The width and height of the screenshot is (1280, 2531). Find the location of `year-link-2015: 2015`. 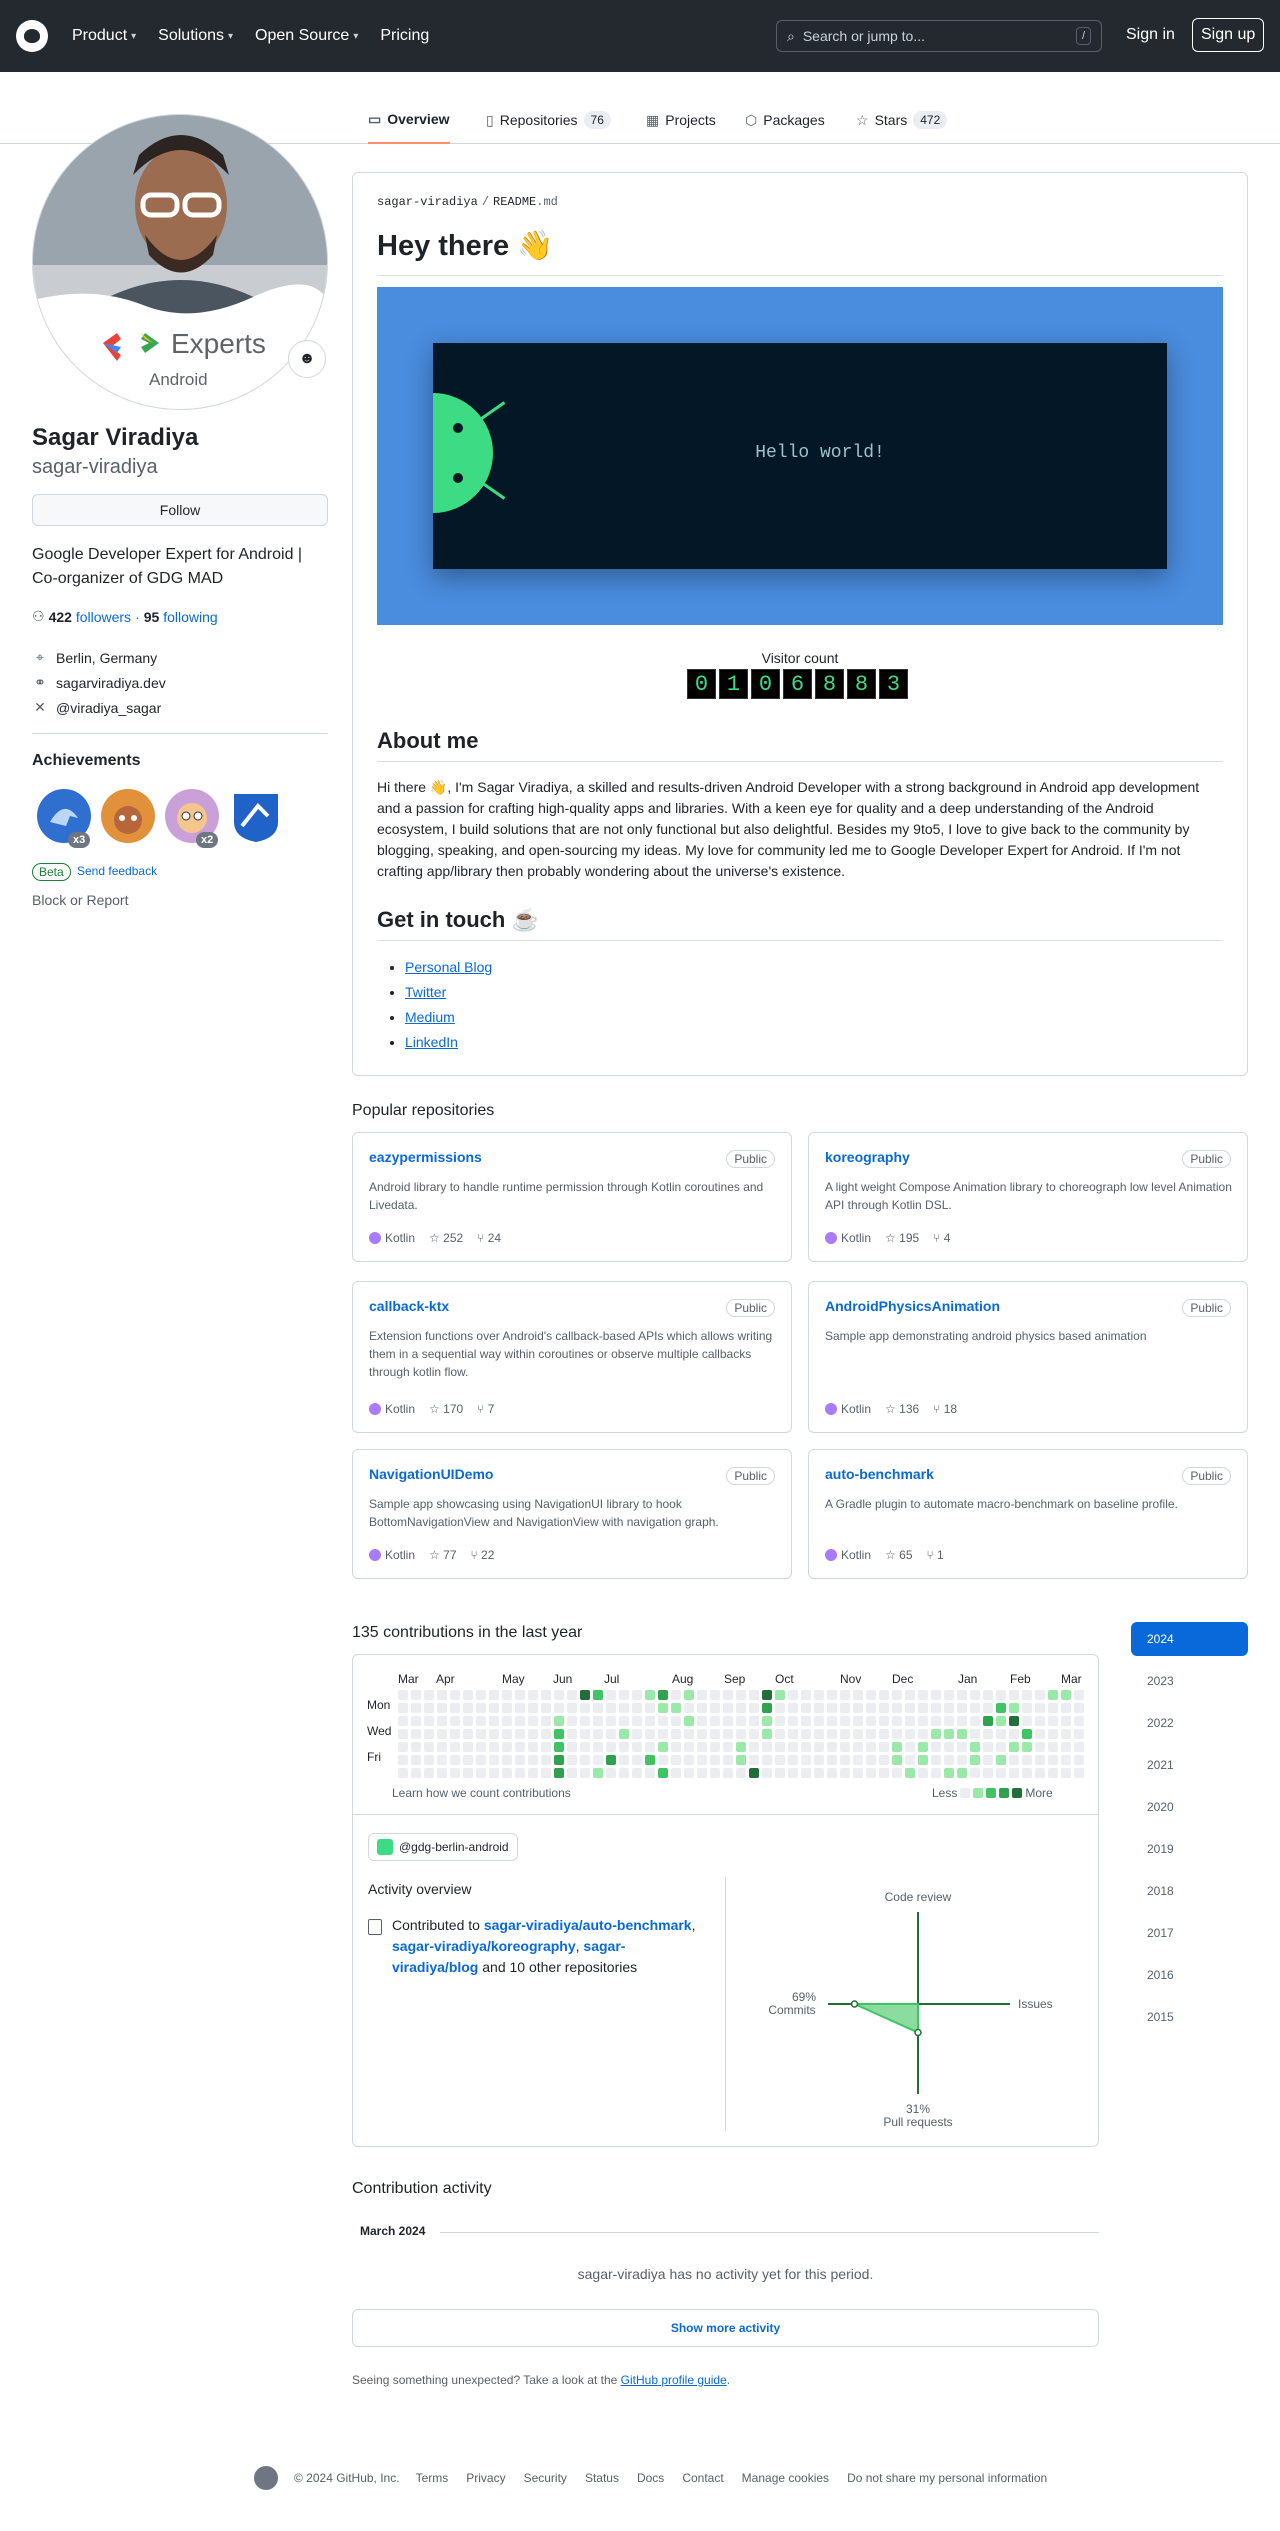

year-link-2015: 2015 is located at coordinates (1189, 2017).